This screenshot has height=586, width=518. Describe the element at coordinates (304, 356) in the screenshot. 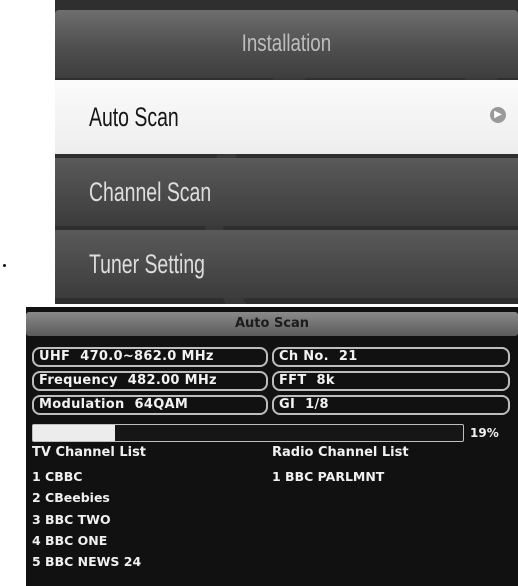

I see `ch-no-label: Ch No.` at that location.